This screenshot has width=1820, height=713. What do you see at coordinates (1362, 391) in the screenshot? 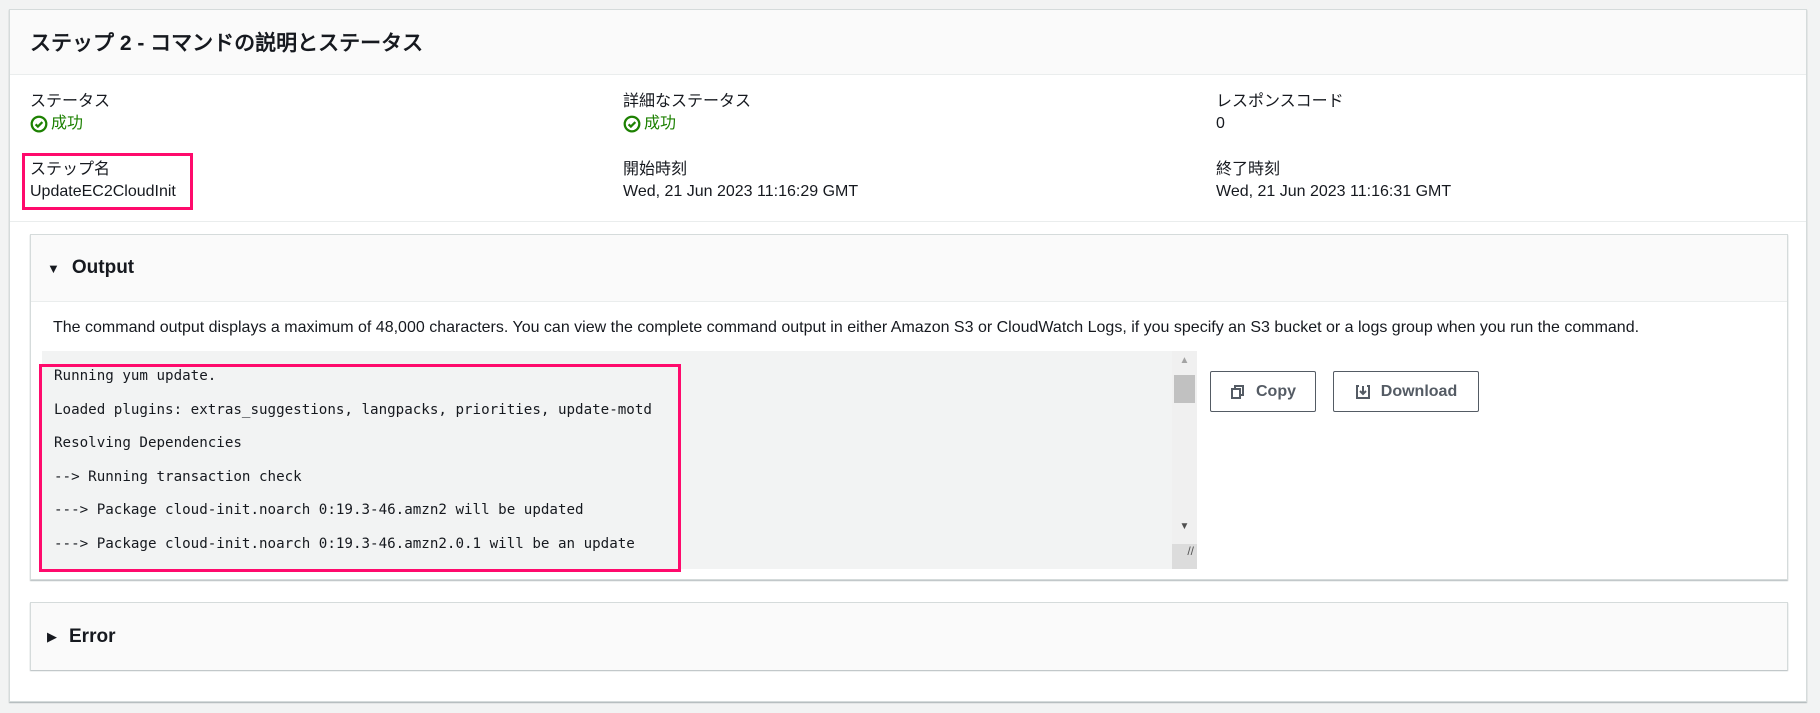
I see `download-icon` at bounding box center [1362, 391].